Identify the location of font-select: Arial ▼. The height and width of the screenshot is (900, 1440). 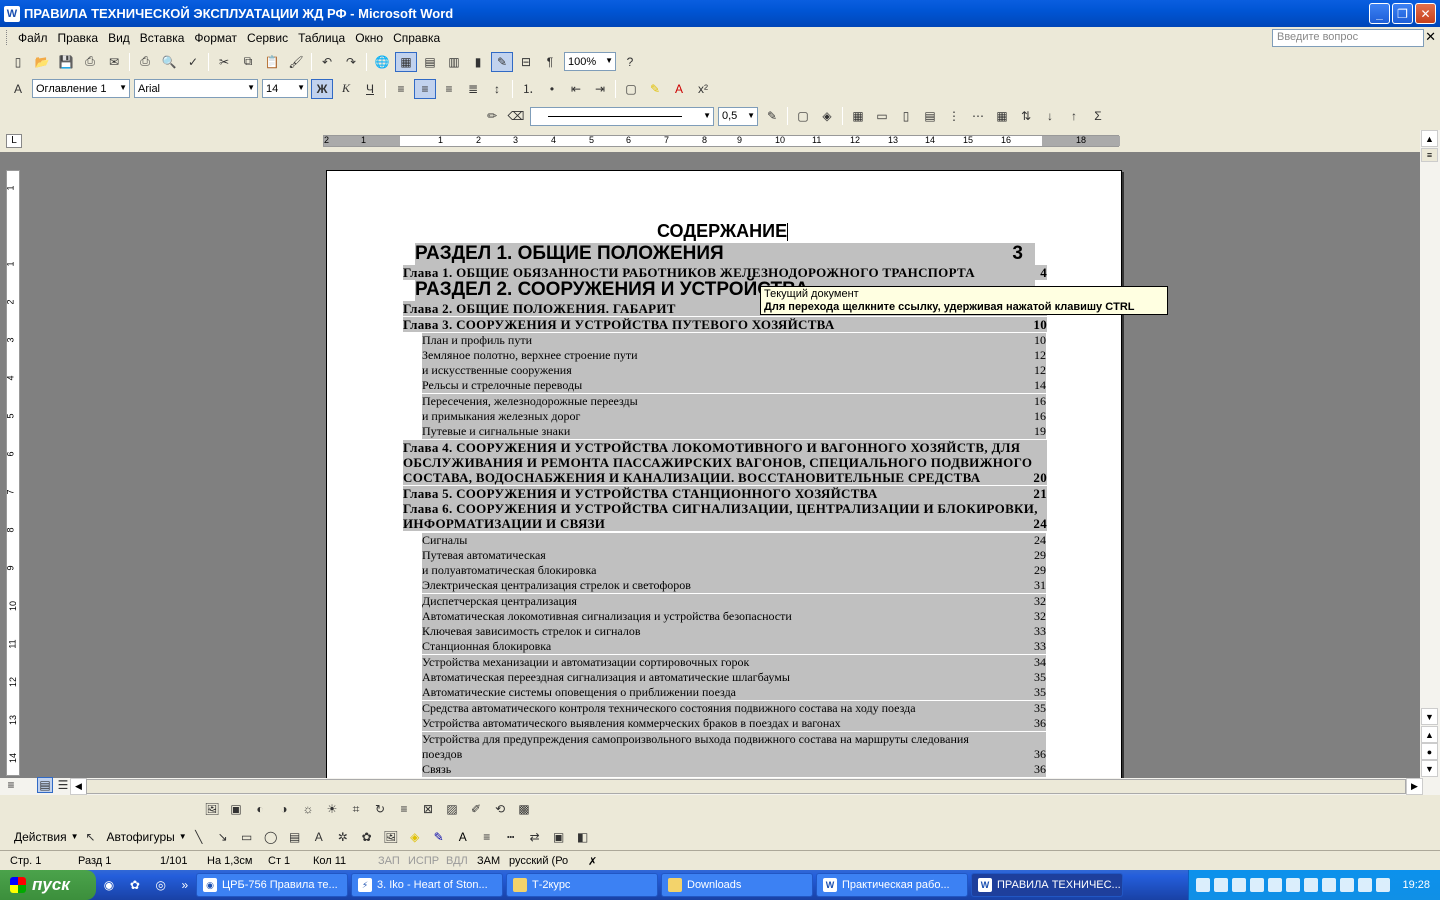
(196, 88).